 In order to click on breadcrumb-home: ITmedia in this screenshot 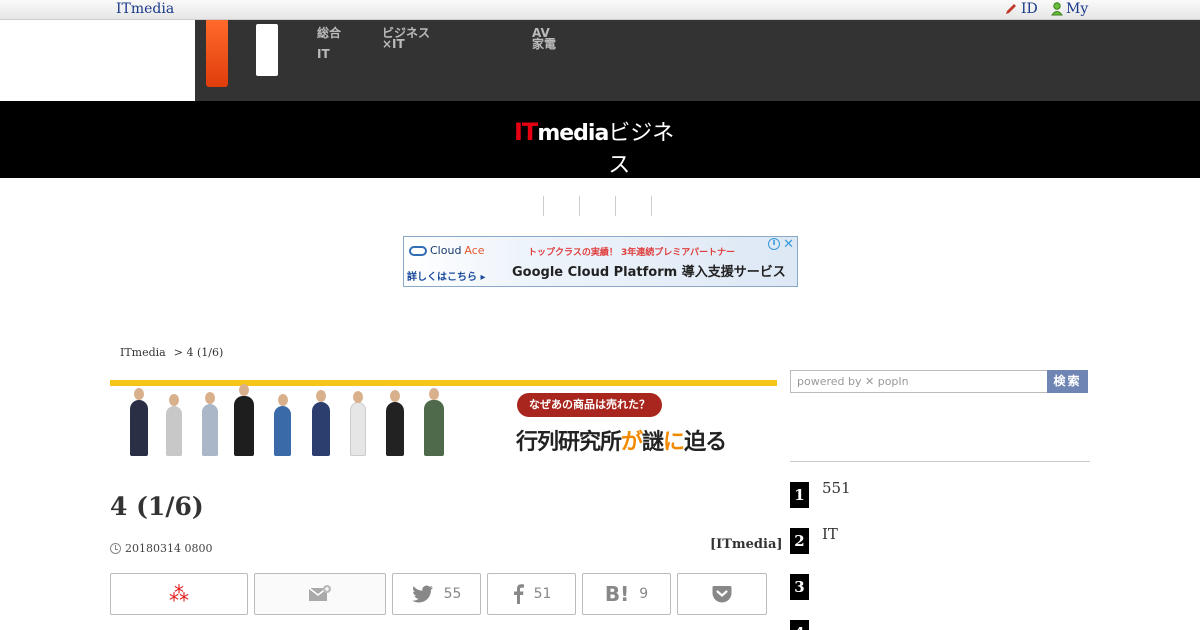, I will do `click(143, 352)`.